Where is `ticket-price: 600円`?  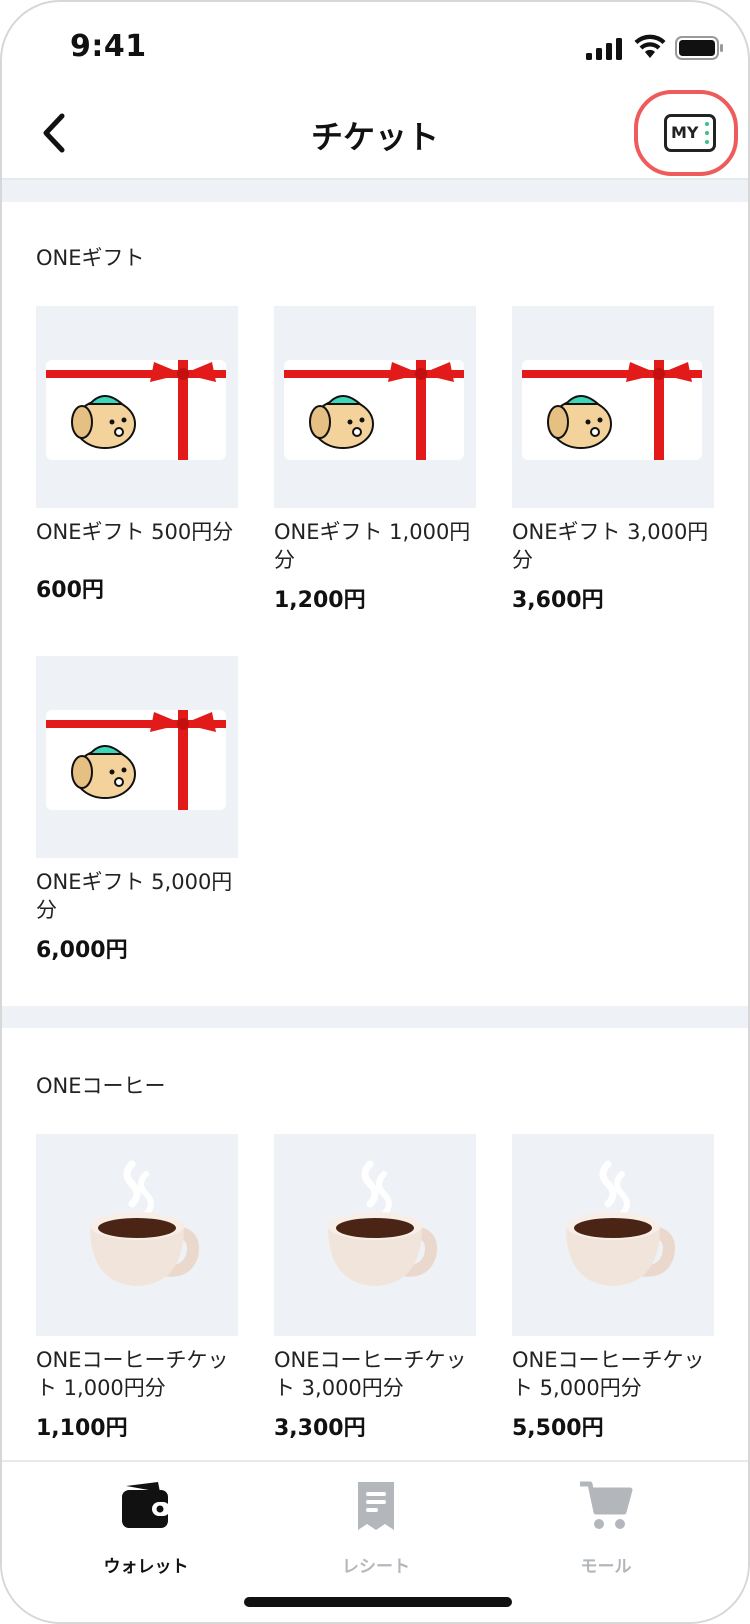
ticket-price: 600円 is located at coordinates (70, 590).